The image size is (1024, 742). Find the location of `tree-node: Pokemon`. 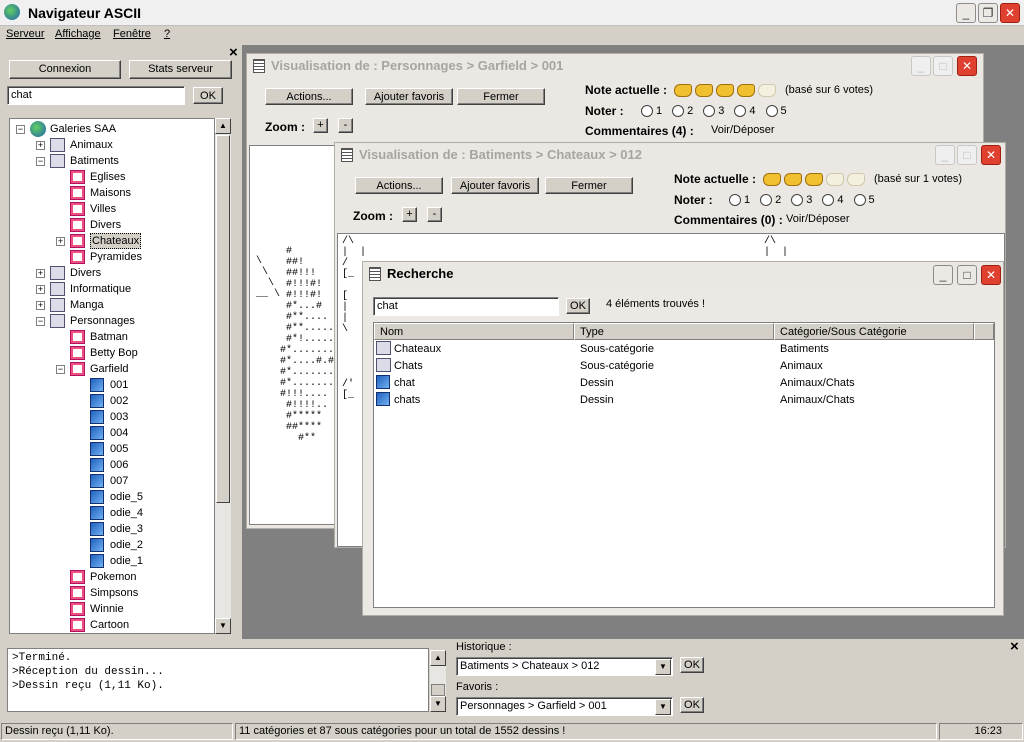

tree-node: Pokemon is located at coordinates (112, 577).